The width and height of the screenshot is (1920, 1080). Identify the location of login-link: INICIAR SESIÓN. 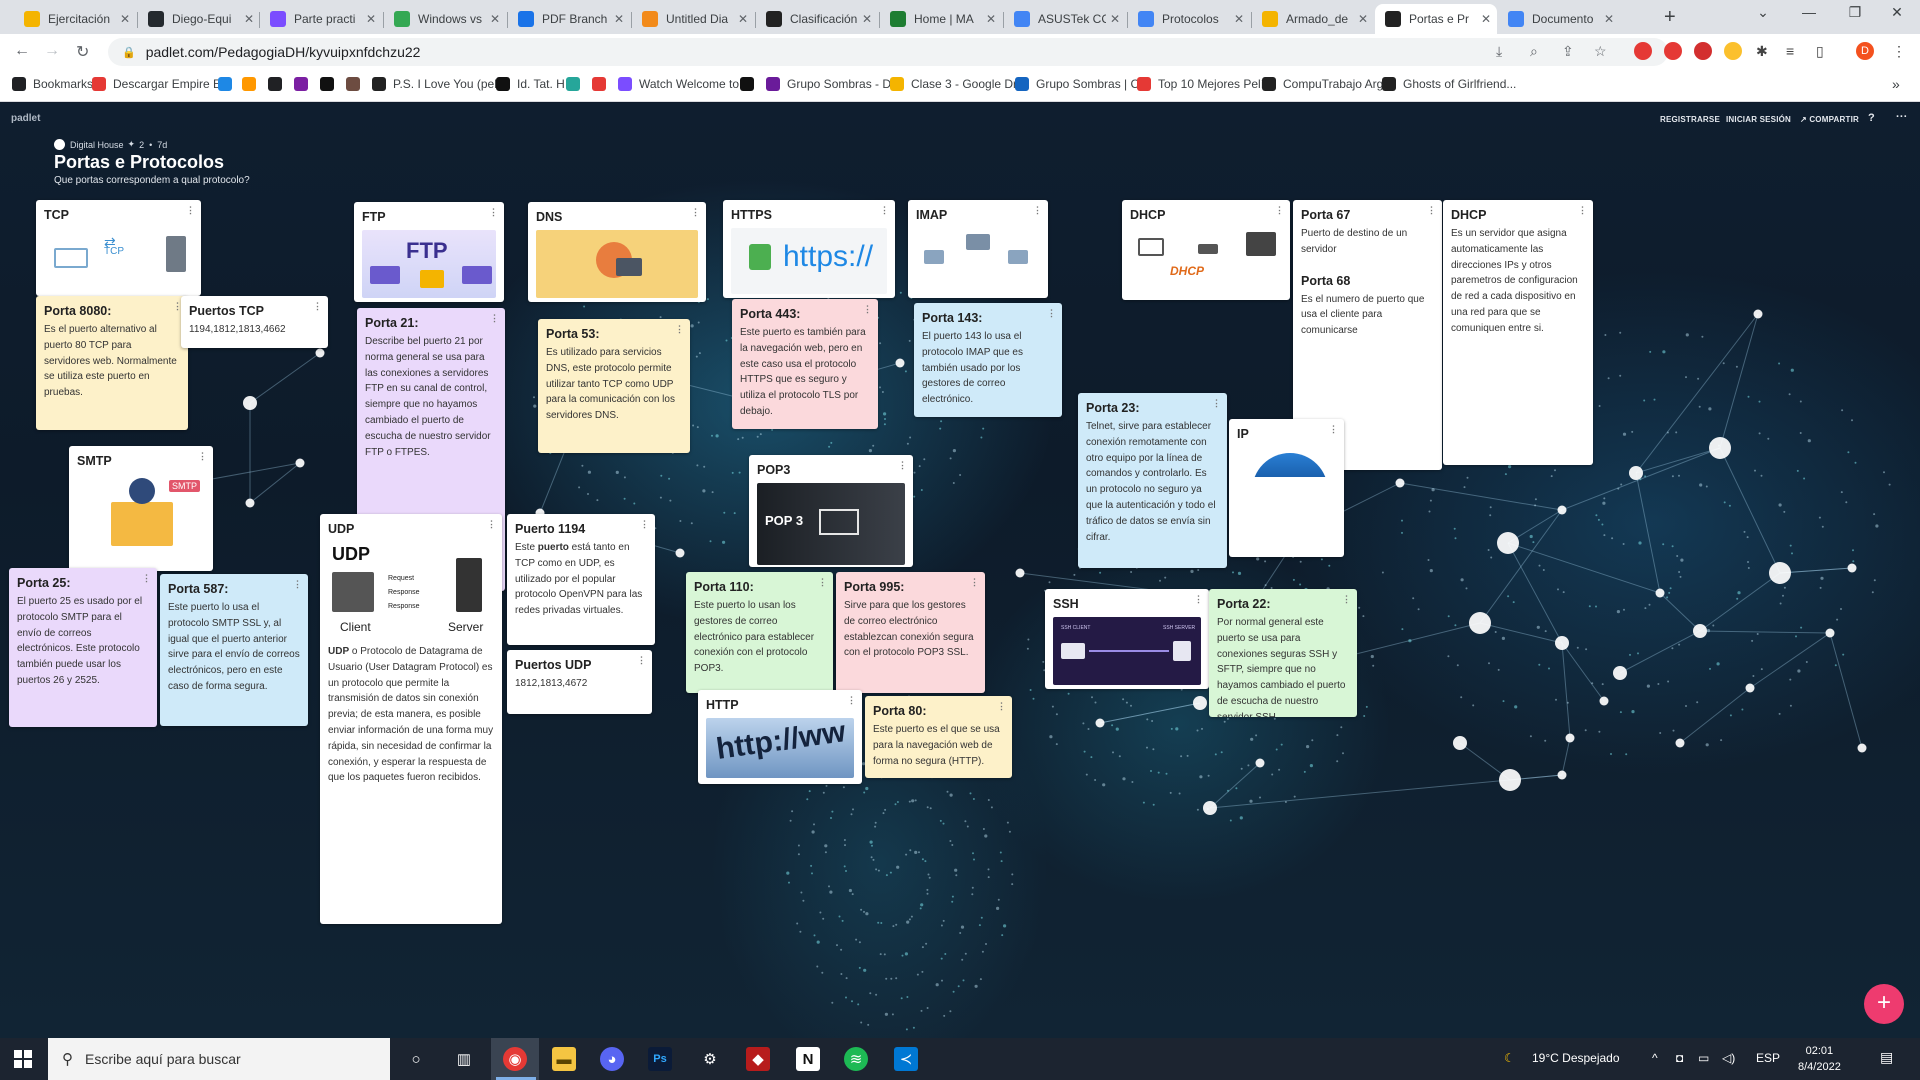
(1758, 119).